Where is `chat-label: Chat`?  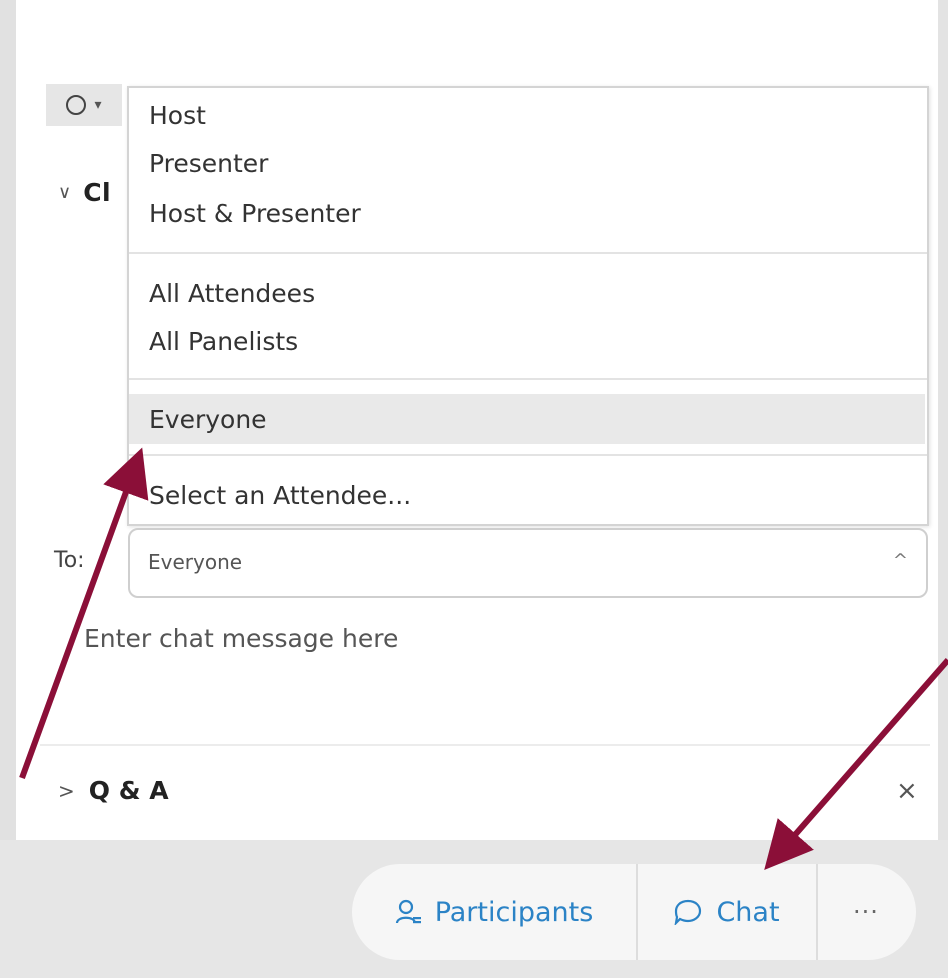
chat-label: Chat is located at coordinates (748, 912).